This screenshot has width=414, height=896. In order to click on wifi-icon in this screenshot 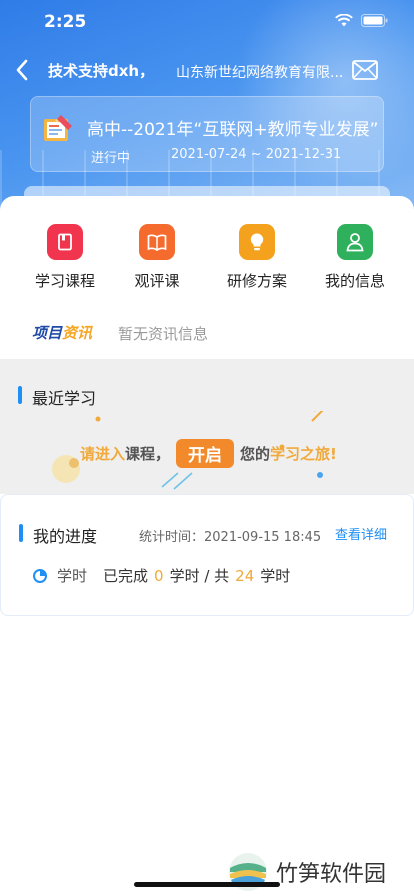, I will do `click(344, 20)`.